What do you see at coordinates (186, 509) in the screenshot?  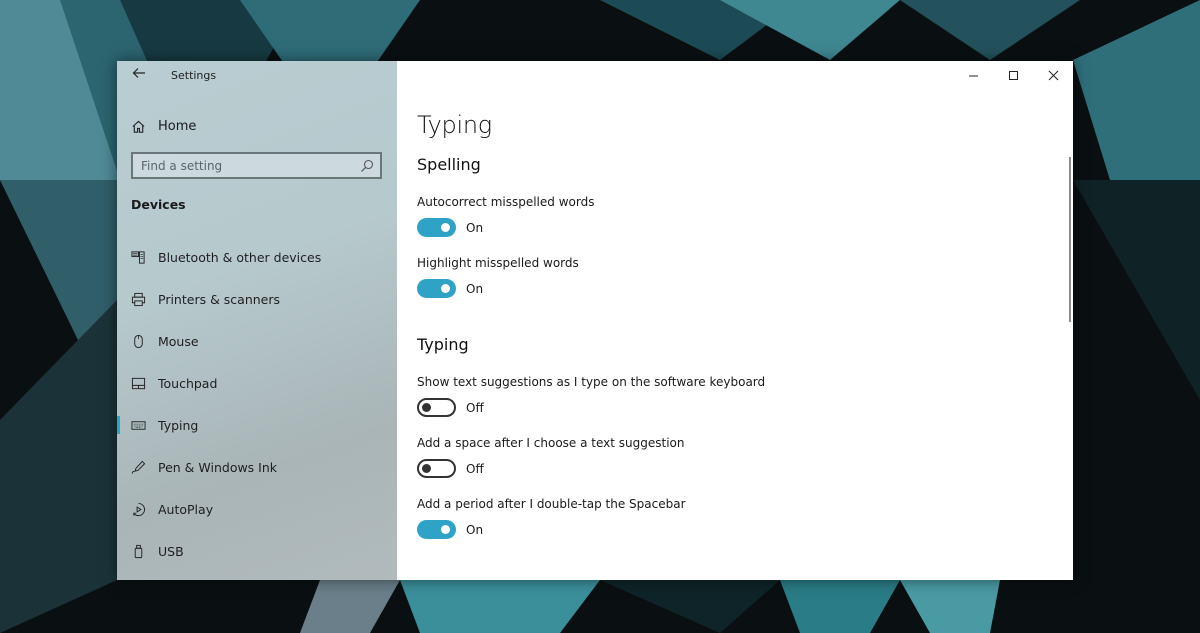 I see `sidebar-item-label: AutoPlay` at bounding box center [186, 509].